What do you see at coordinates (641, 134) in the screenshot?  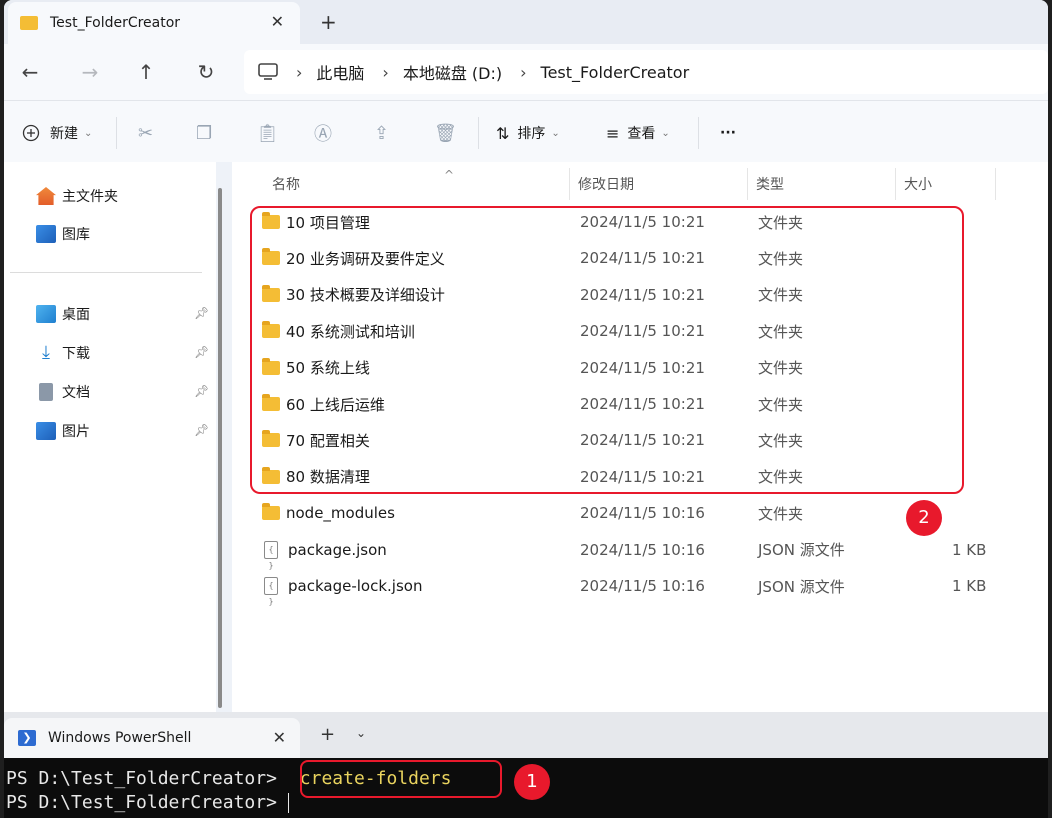 I see `view-button-label: 查看` at bounding box center [641, 134].